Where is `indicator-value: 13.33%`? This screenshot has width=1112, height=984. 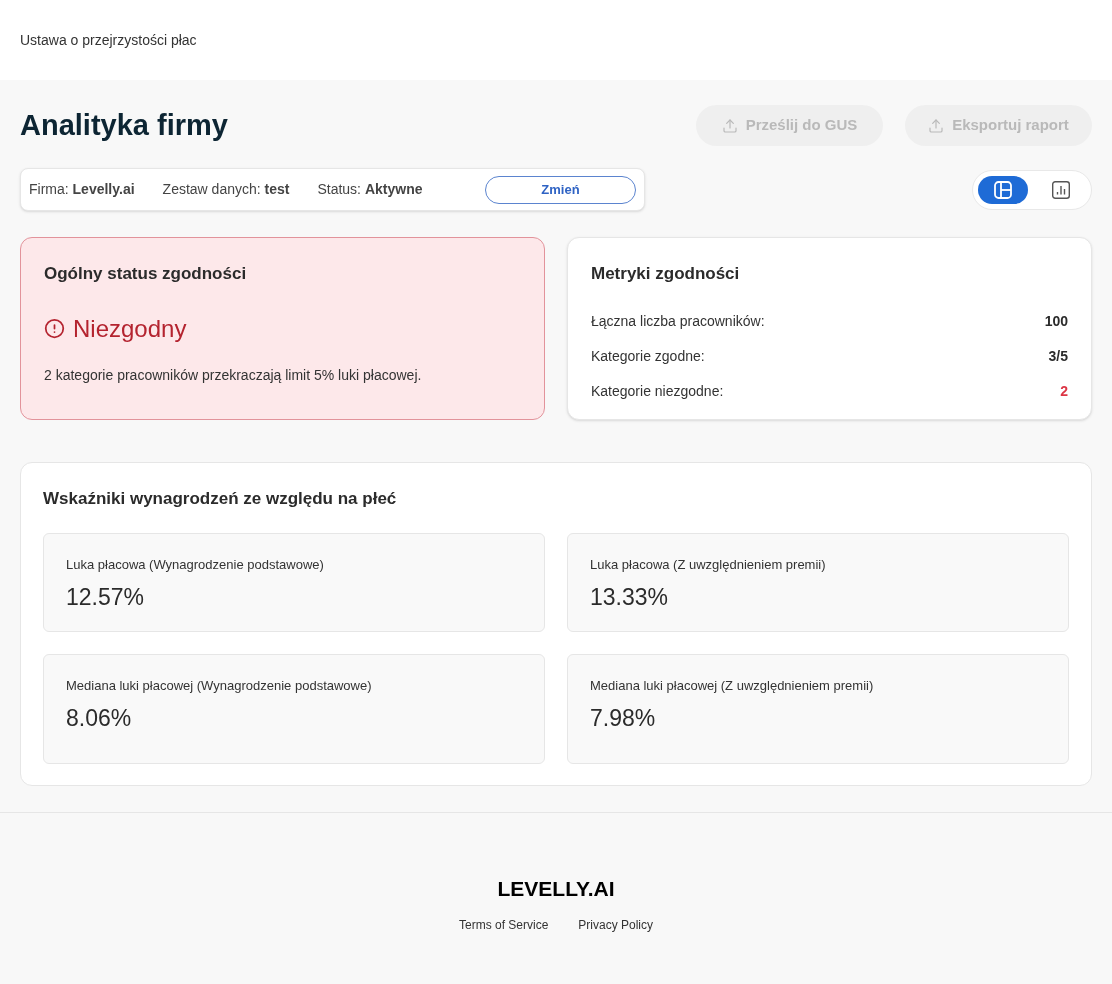 indicator-value: 13.33% is located at coordinates (629, 597).